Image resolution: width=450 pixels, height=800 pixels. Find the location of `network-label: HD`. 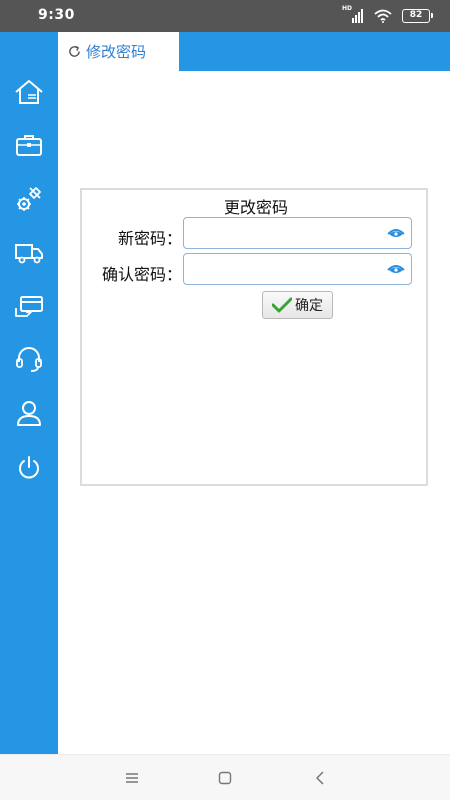

network-label: HD is located at coordinates (347, 8).